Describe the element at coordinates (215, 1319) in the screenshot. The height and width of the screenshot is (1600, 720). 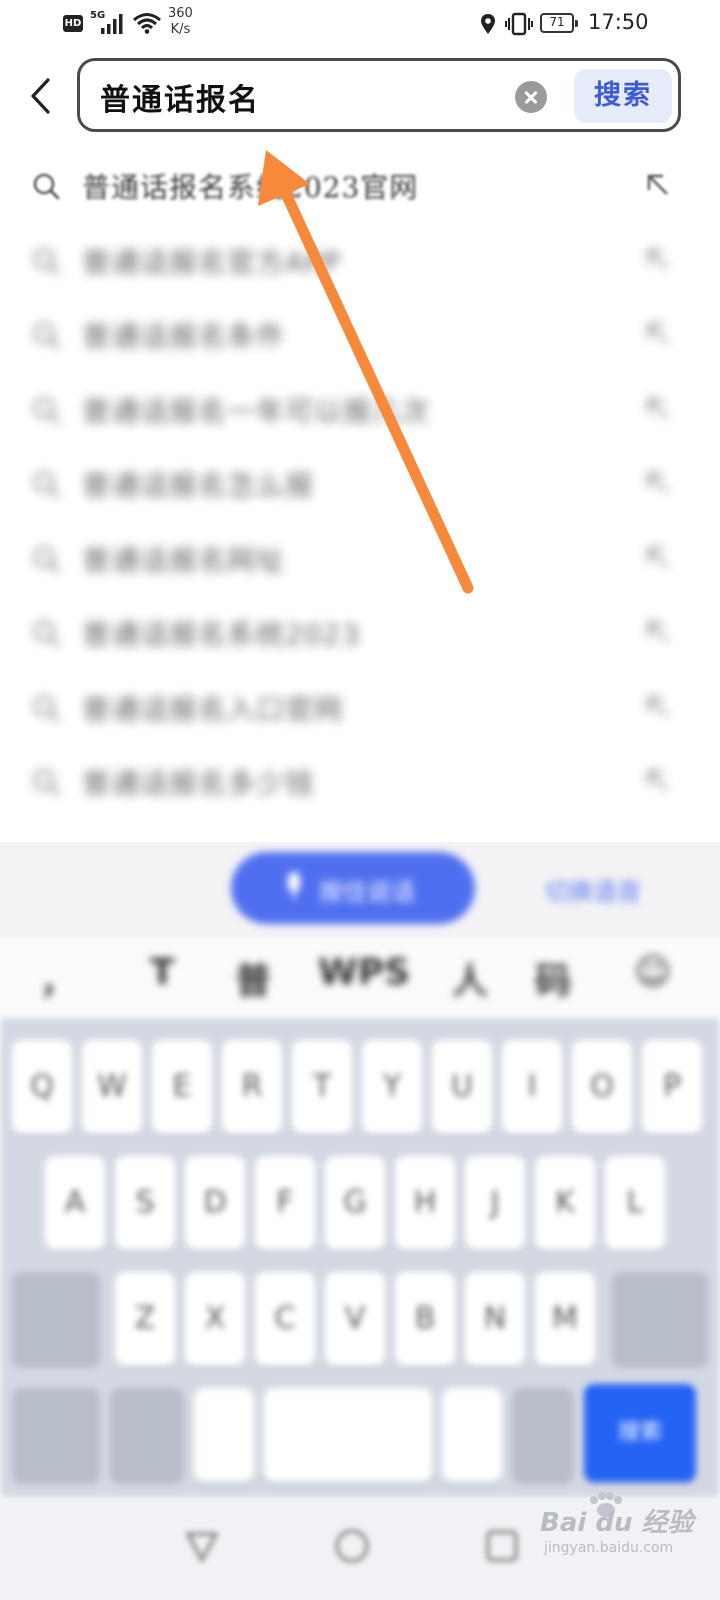
I see `key: X` at that location.